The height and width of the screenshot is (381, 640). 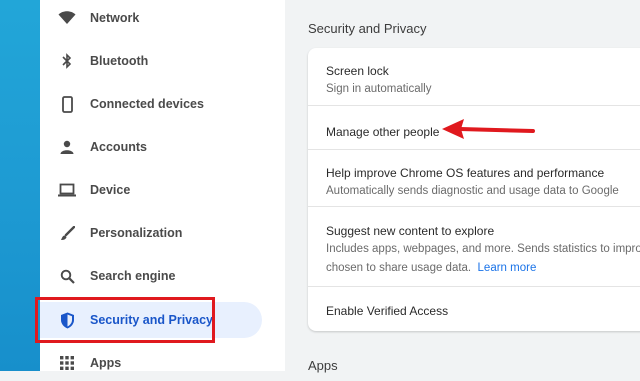 What do you see at coordinates (474, 76) in the screenshot?
I see `row-screen-lock: Screen lock Sign in automatically` at bounding box center [474, 76].